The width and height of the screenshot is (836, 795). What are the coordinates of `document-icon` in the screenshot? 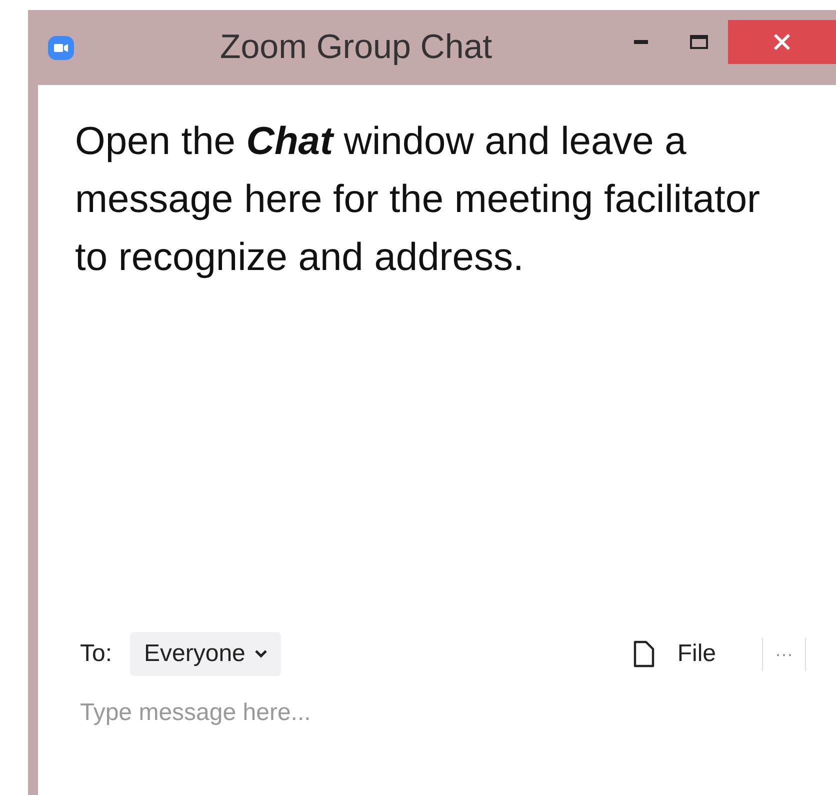 It's located at (644, 654).